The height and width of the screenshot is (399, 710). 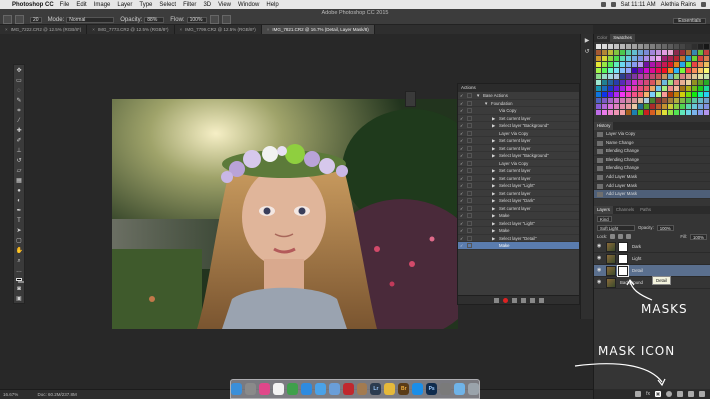 I want to click on dock-system-preferences-icon, so click(x=446, y=389).